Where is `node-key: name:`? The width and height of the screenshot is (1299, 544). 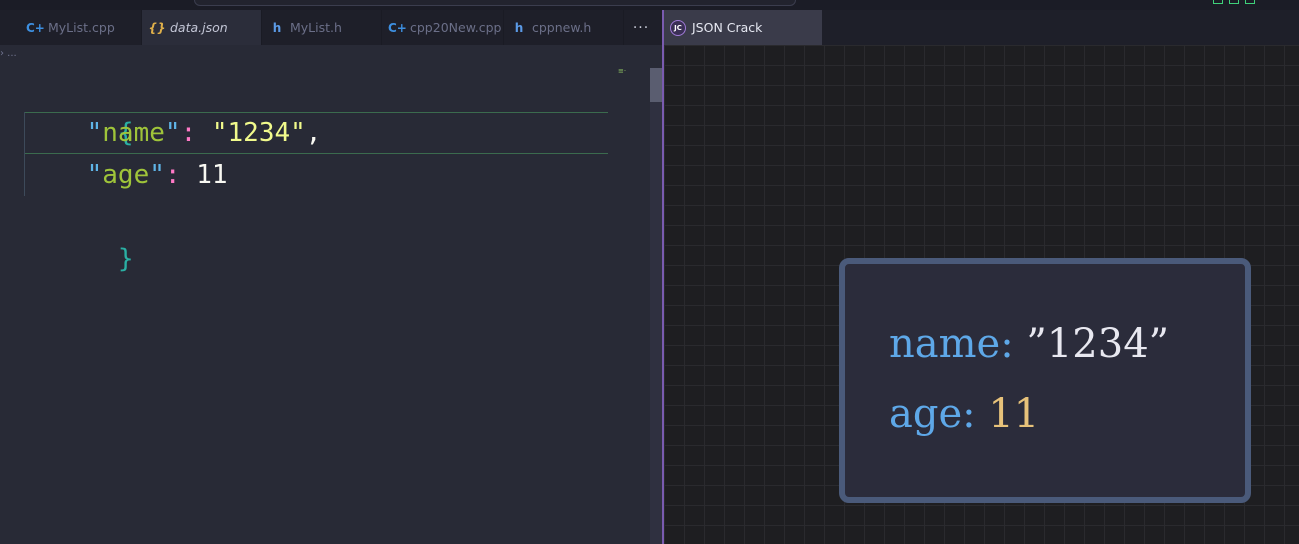 node-key: name: is located at coordinates (951, 344).